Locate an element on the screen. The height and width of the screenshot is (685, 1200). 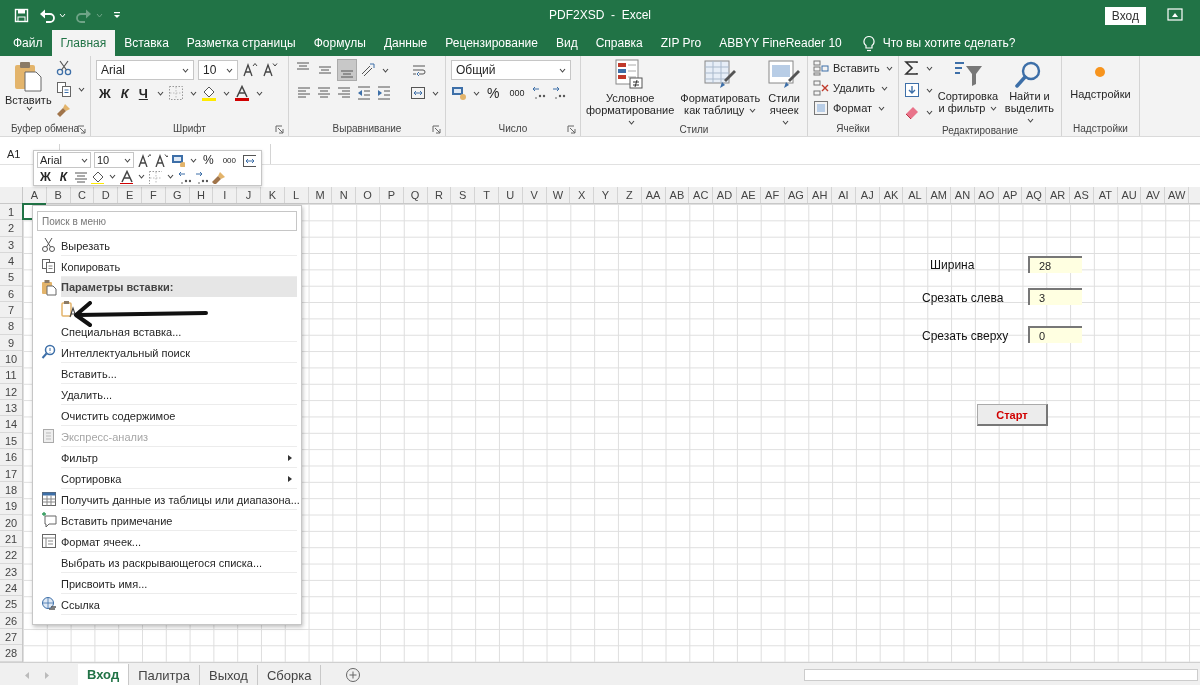
add-ins-button: Надстройки is located at coordinates (1100, 83).